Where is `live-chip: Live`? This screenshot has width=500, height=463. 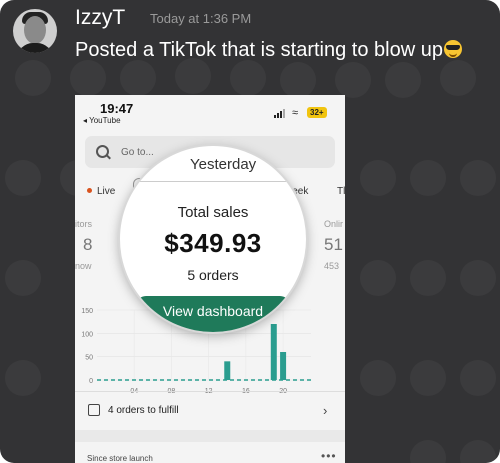
live-chip: Live is located at coordinates (101, 191).